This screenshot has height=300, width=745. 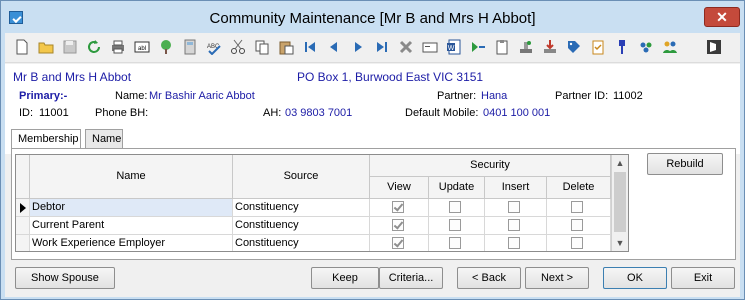 I want to click on toolbar: abl ABC W, so click(x=372, y=48).